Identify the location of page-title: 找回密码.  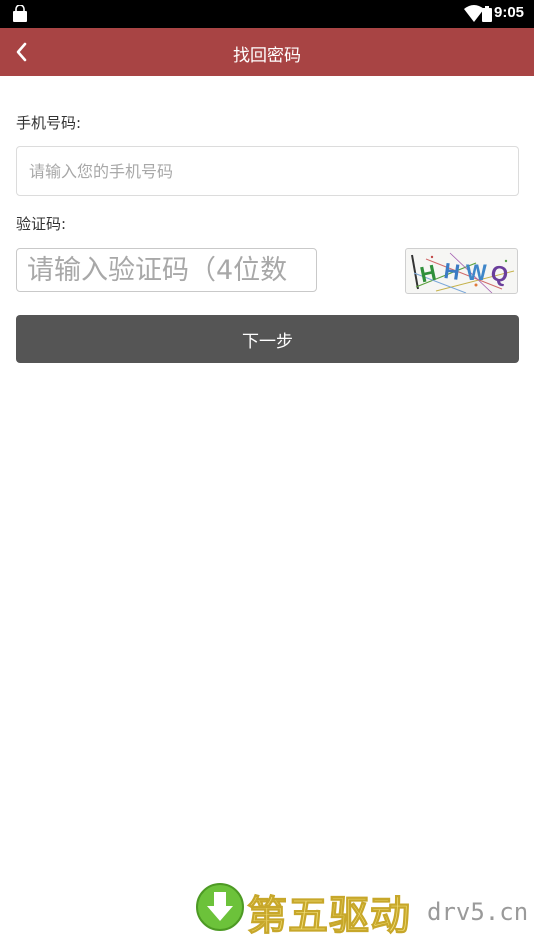
(267, 56).